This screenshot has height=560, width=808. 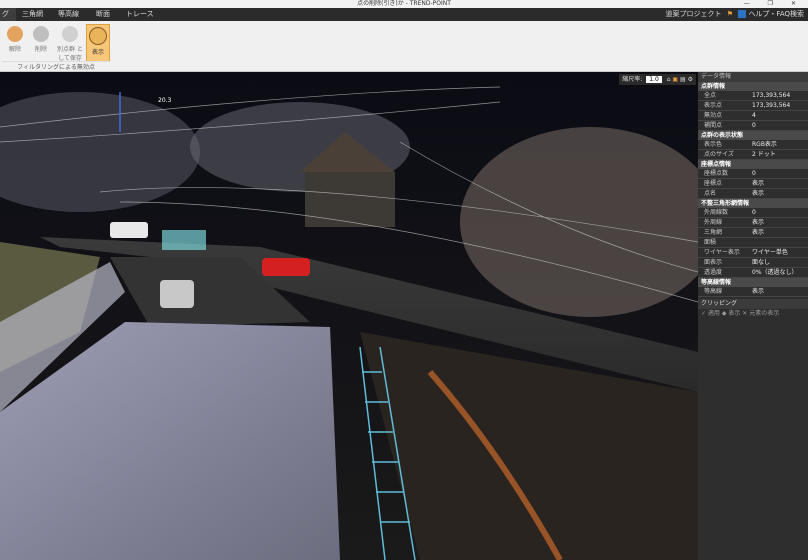 I want to click on measure-label: 20.3, so click(x=165, y=100).